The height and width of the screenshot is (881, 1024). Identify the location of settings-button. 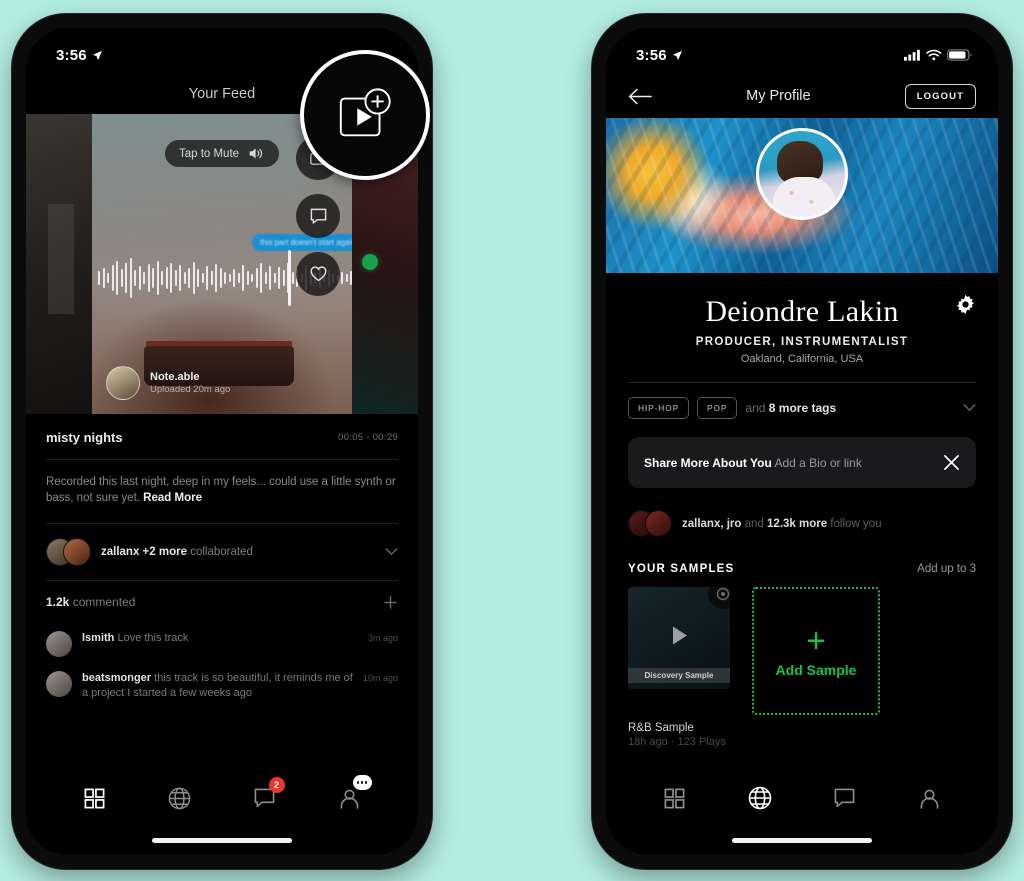
(965, 307).